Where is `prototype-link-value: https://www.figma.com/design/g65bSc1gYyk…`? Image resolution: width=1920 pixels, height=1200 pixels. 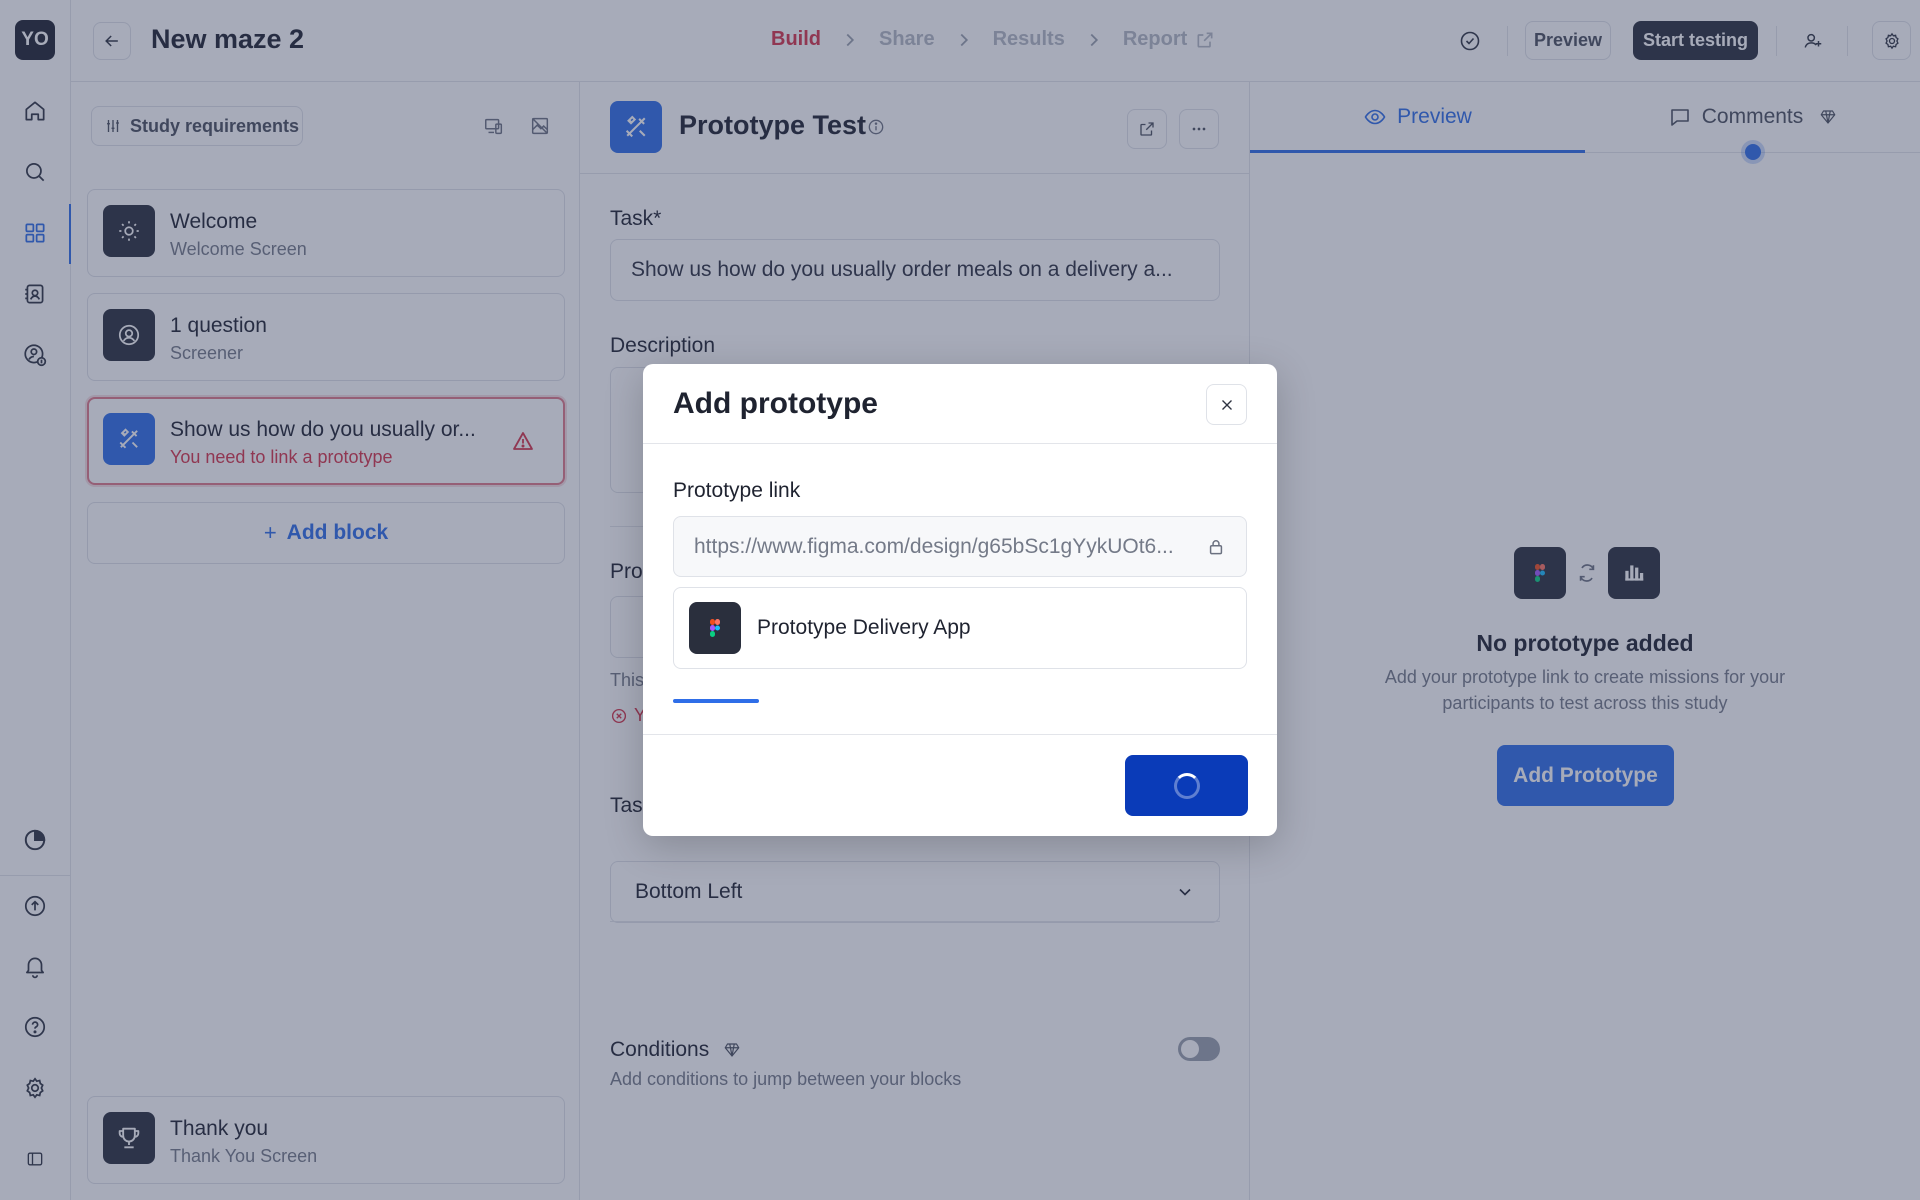 prototype-link-value: https://www.figma.com/design/g65bSc1gYyk… is located at coordinates (934, 546).